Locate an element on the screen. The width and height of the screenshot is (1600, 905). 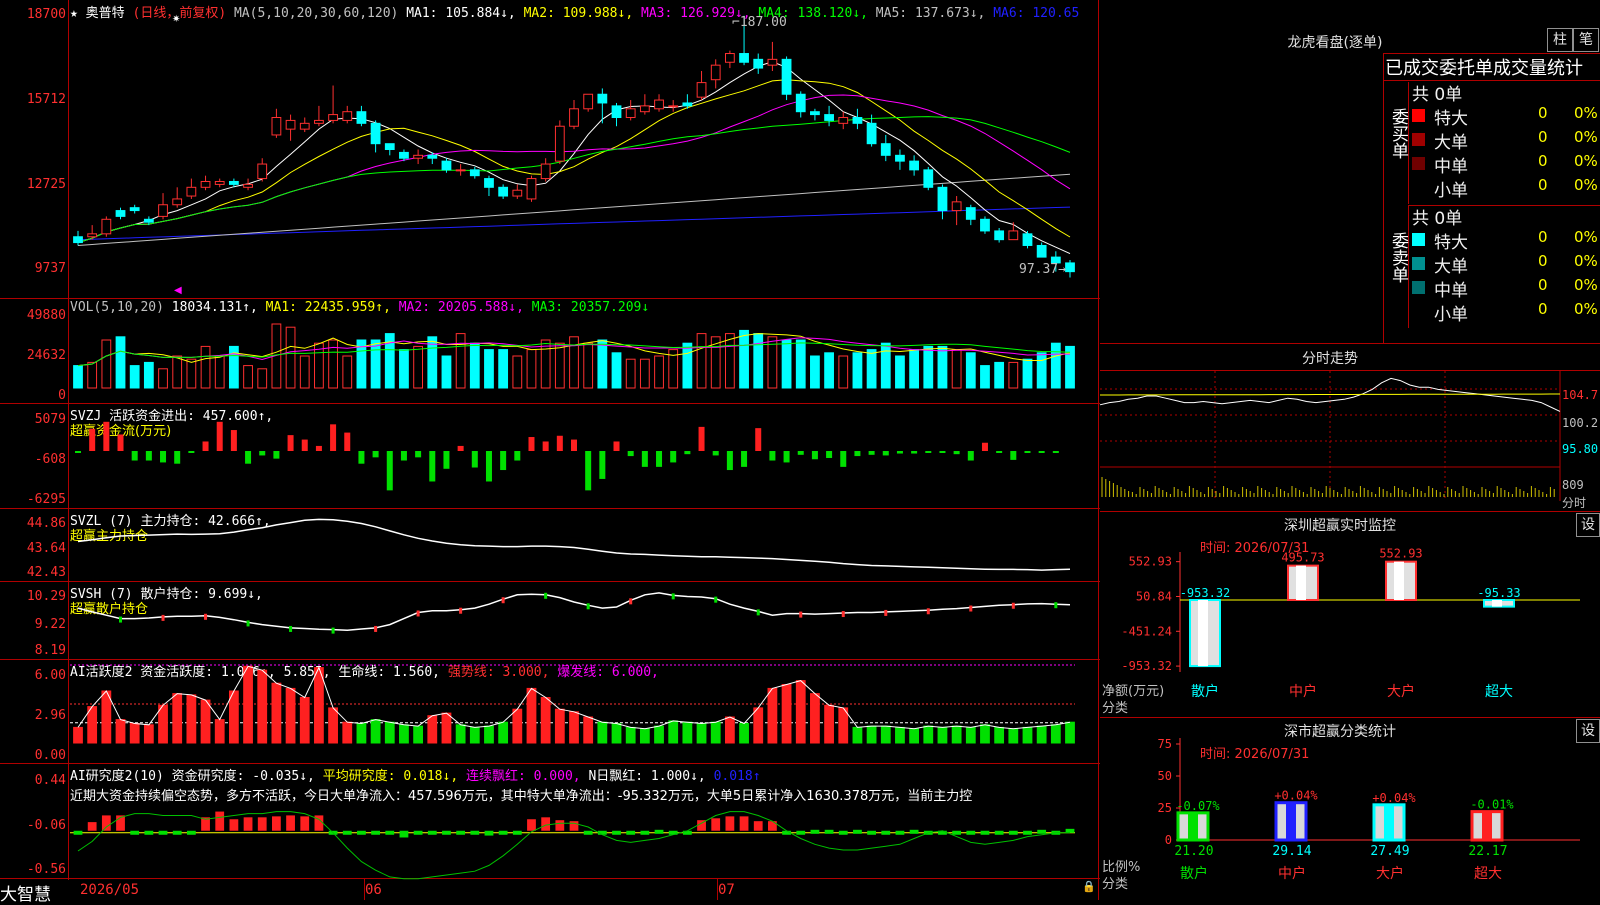
low-price-annotation: 97.37→ is located at coordinates (1042, 269).